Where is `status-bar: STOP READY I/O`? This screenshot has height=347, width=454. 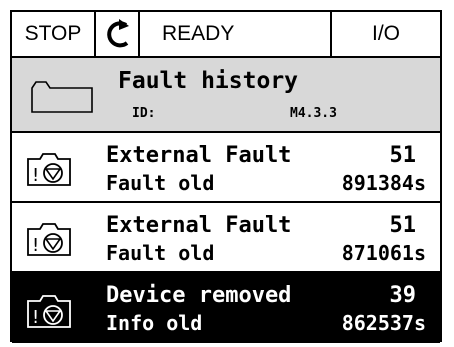 status-bar: STOP READY I/O is located at coordinates (226, 35).